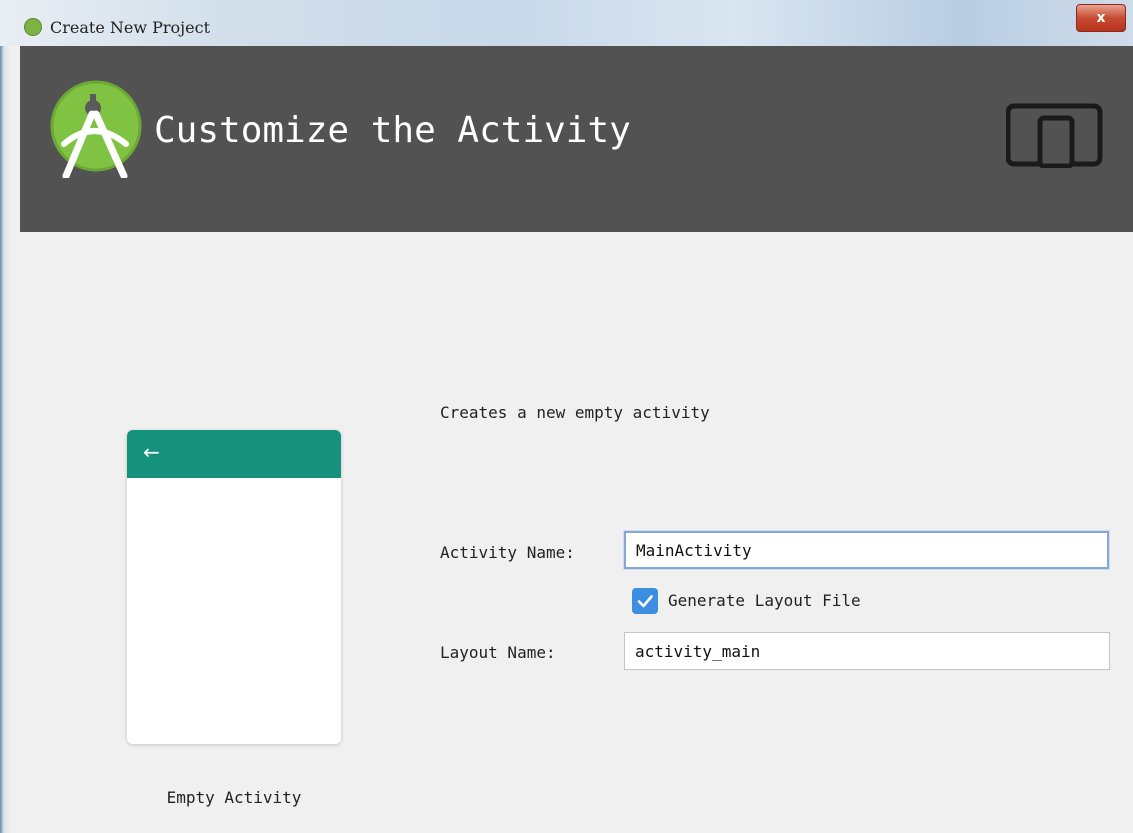  Describe the element at coordinates (234, 587) in the screenshot. I see `activity-preview-card: ←` at that location.